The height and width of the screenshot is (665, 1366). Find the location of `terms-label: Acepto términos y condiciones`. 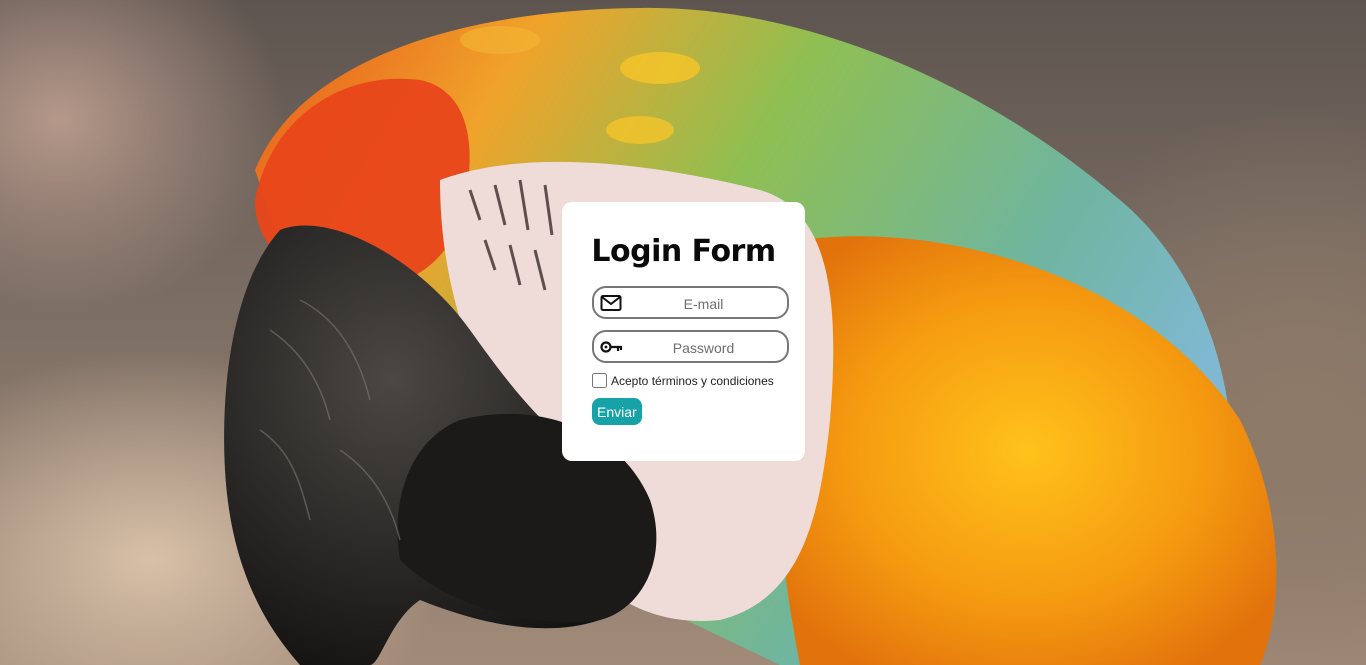

terms-label: Acepto términos y condiciones is located at coordinates (692, 381).